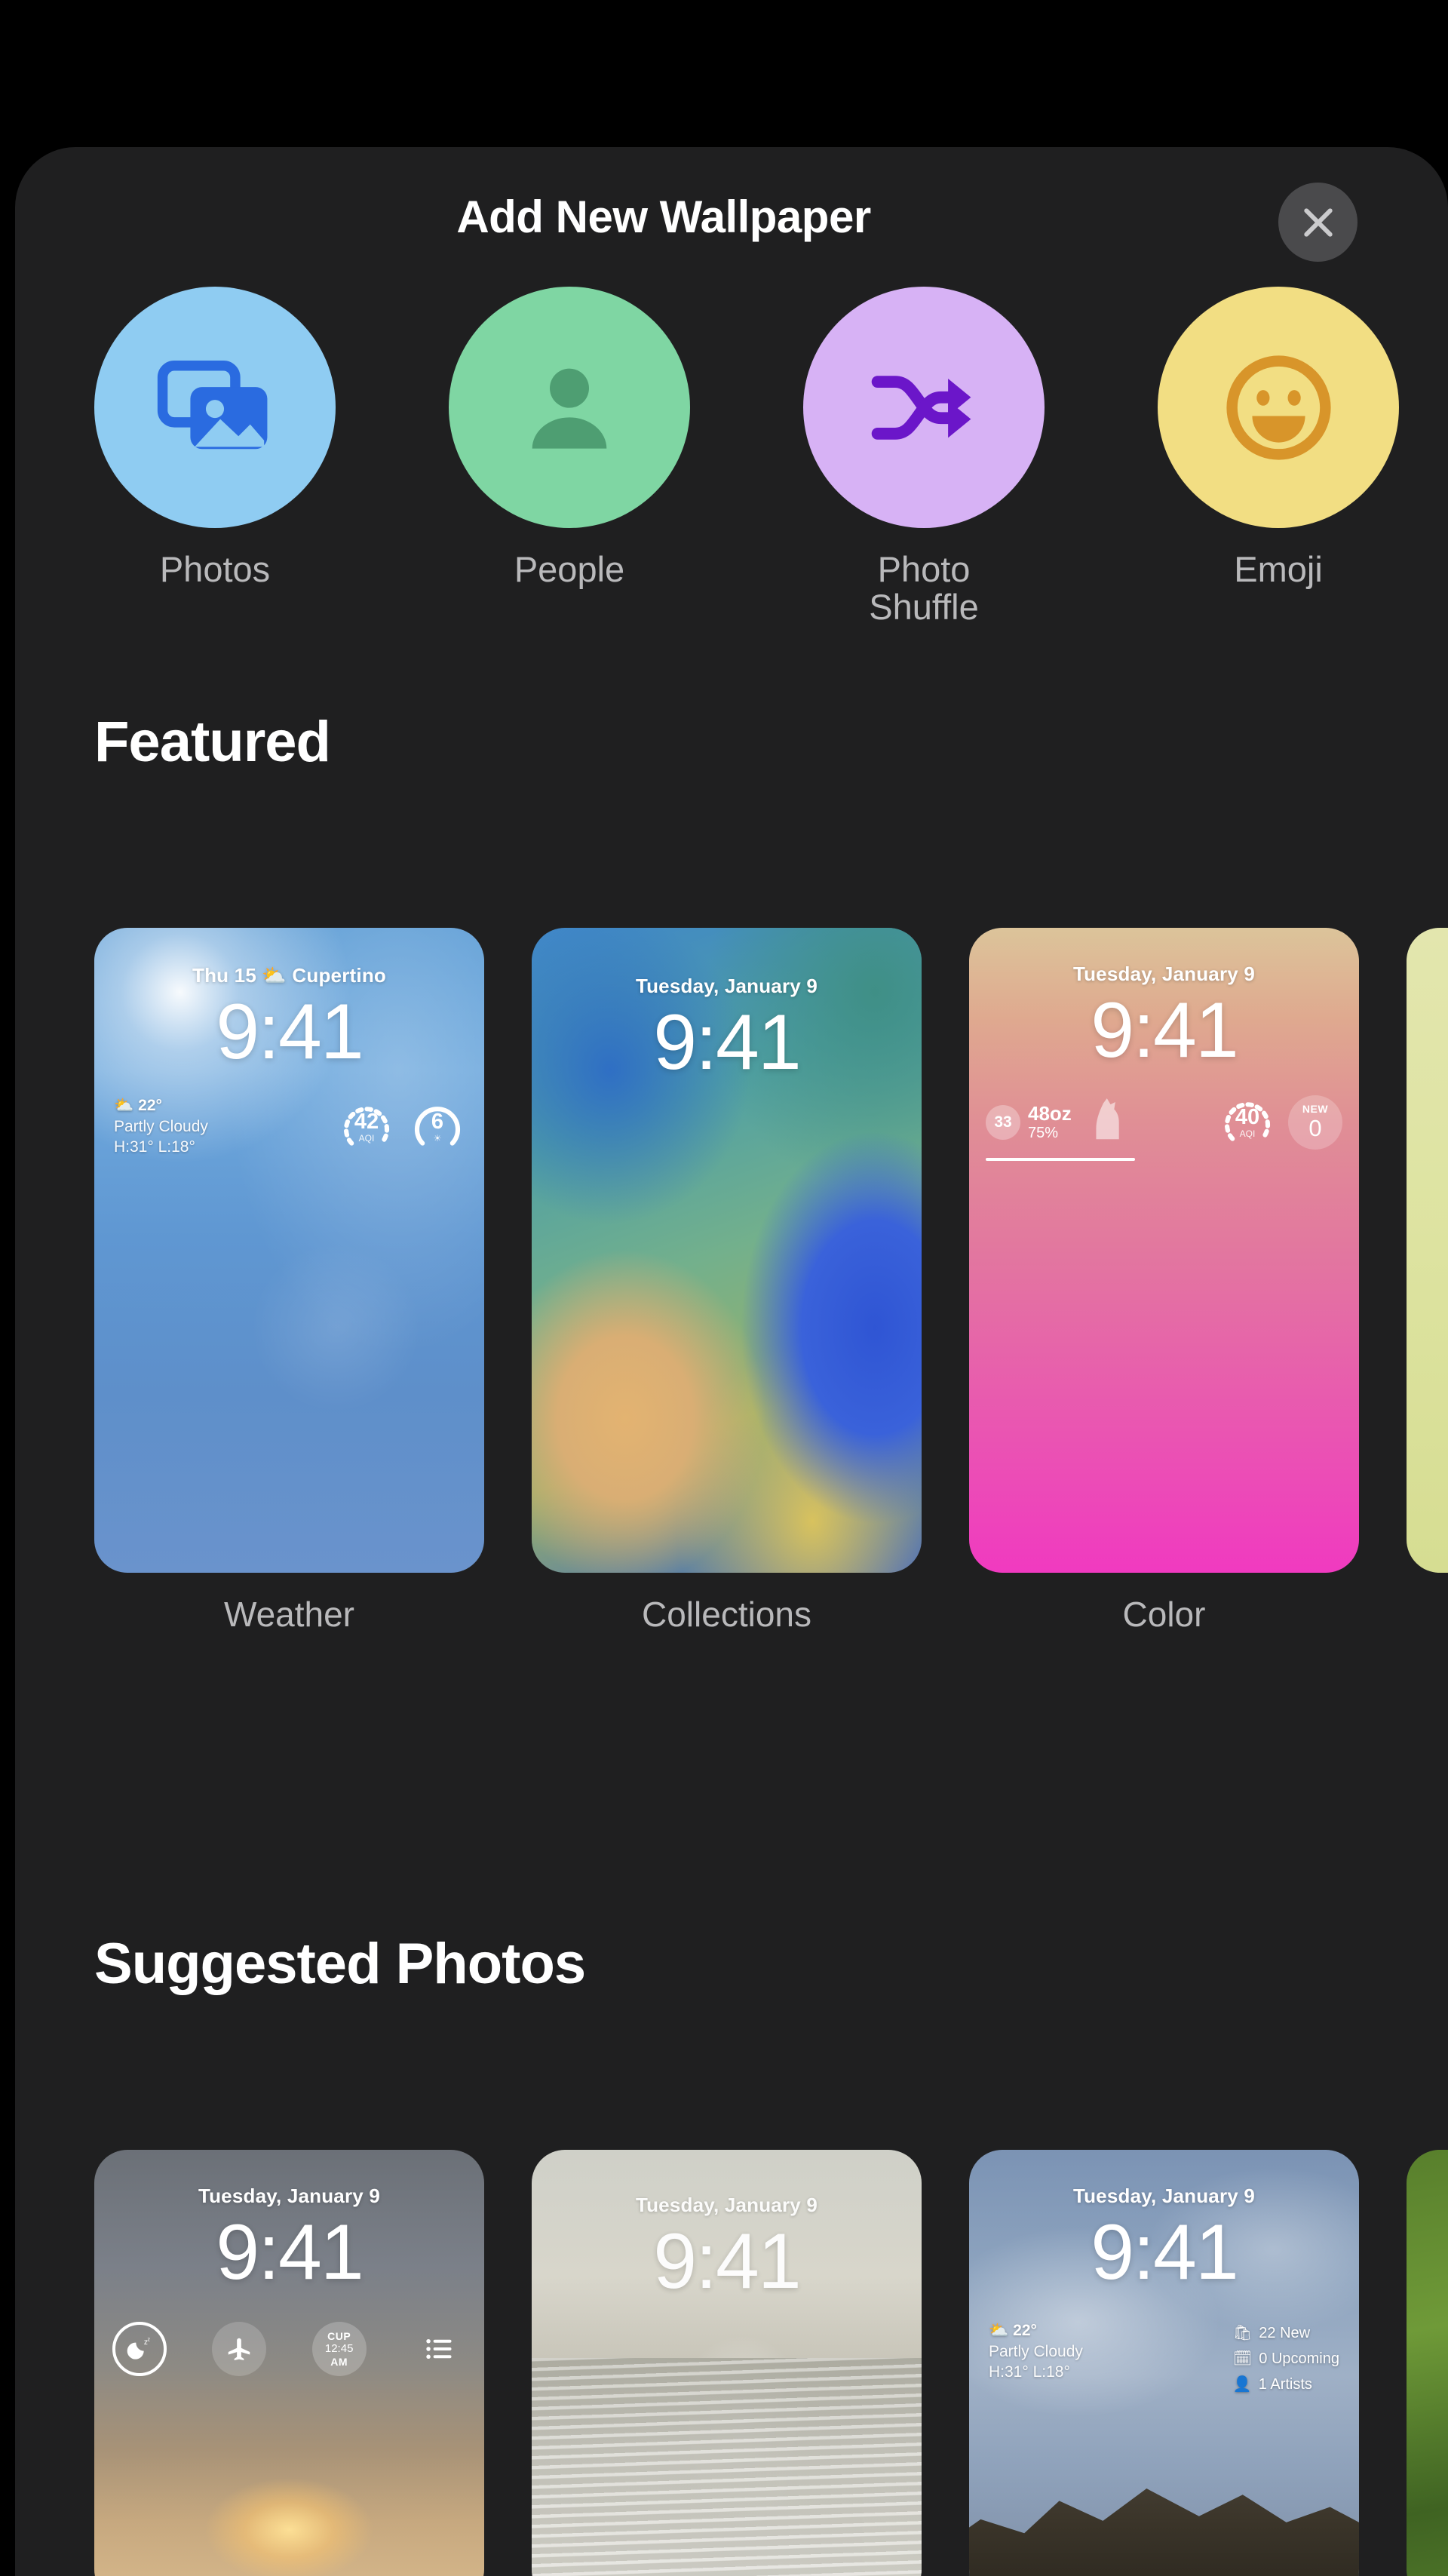  I want to click on suggested-photos-heading: Suggested Photos, so click(340, 1964).